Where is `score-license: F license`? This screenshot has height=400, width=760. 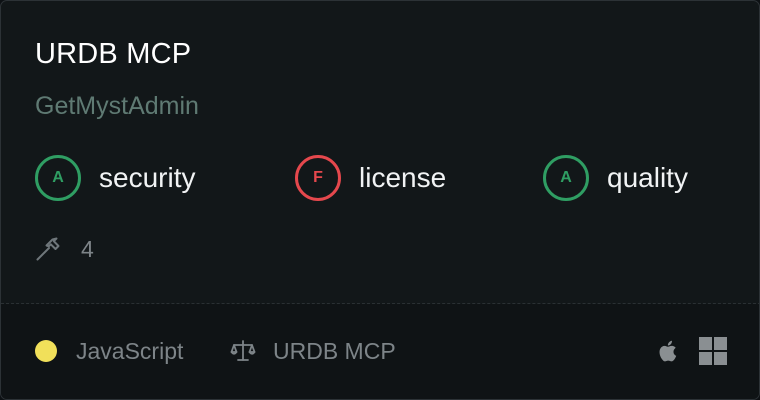
score-license: F license is located at coordinates (371, 178).